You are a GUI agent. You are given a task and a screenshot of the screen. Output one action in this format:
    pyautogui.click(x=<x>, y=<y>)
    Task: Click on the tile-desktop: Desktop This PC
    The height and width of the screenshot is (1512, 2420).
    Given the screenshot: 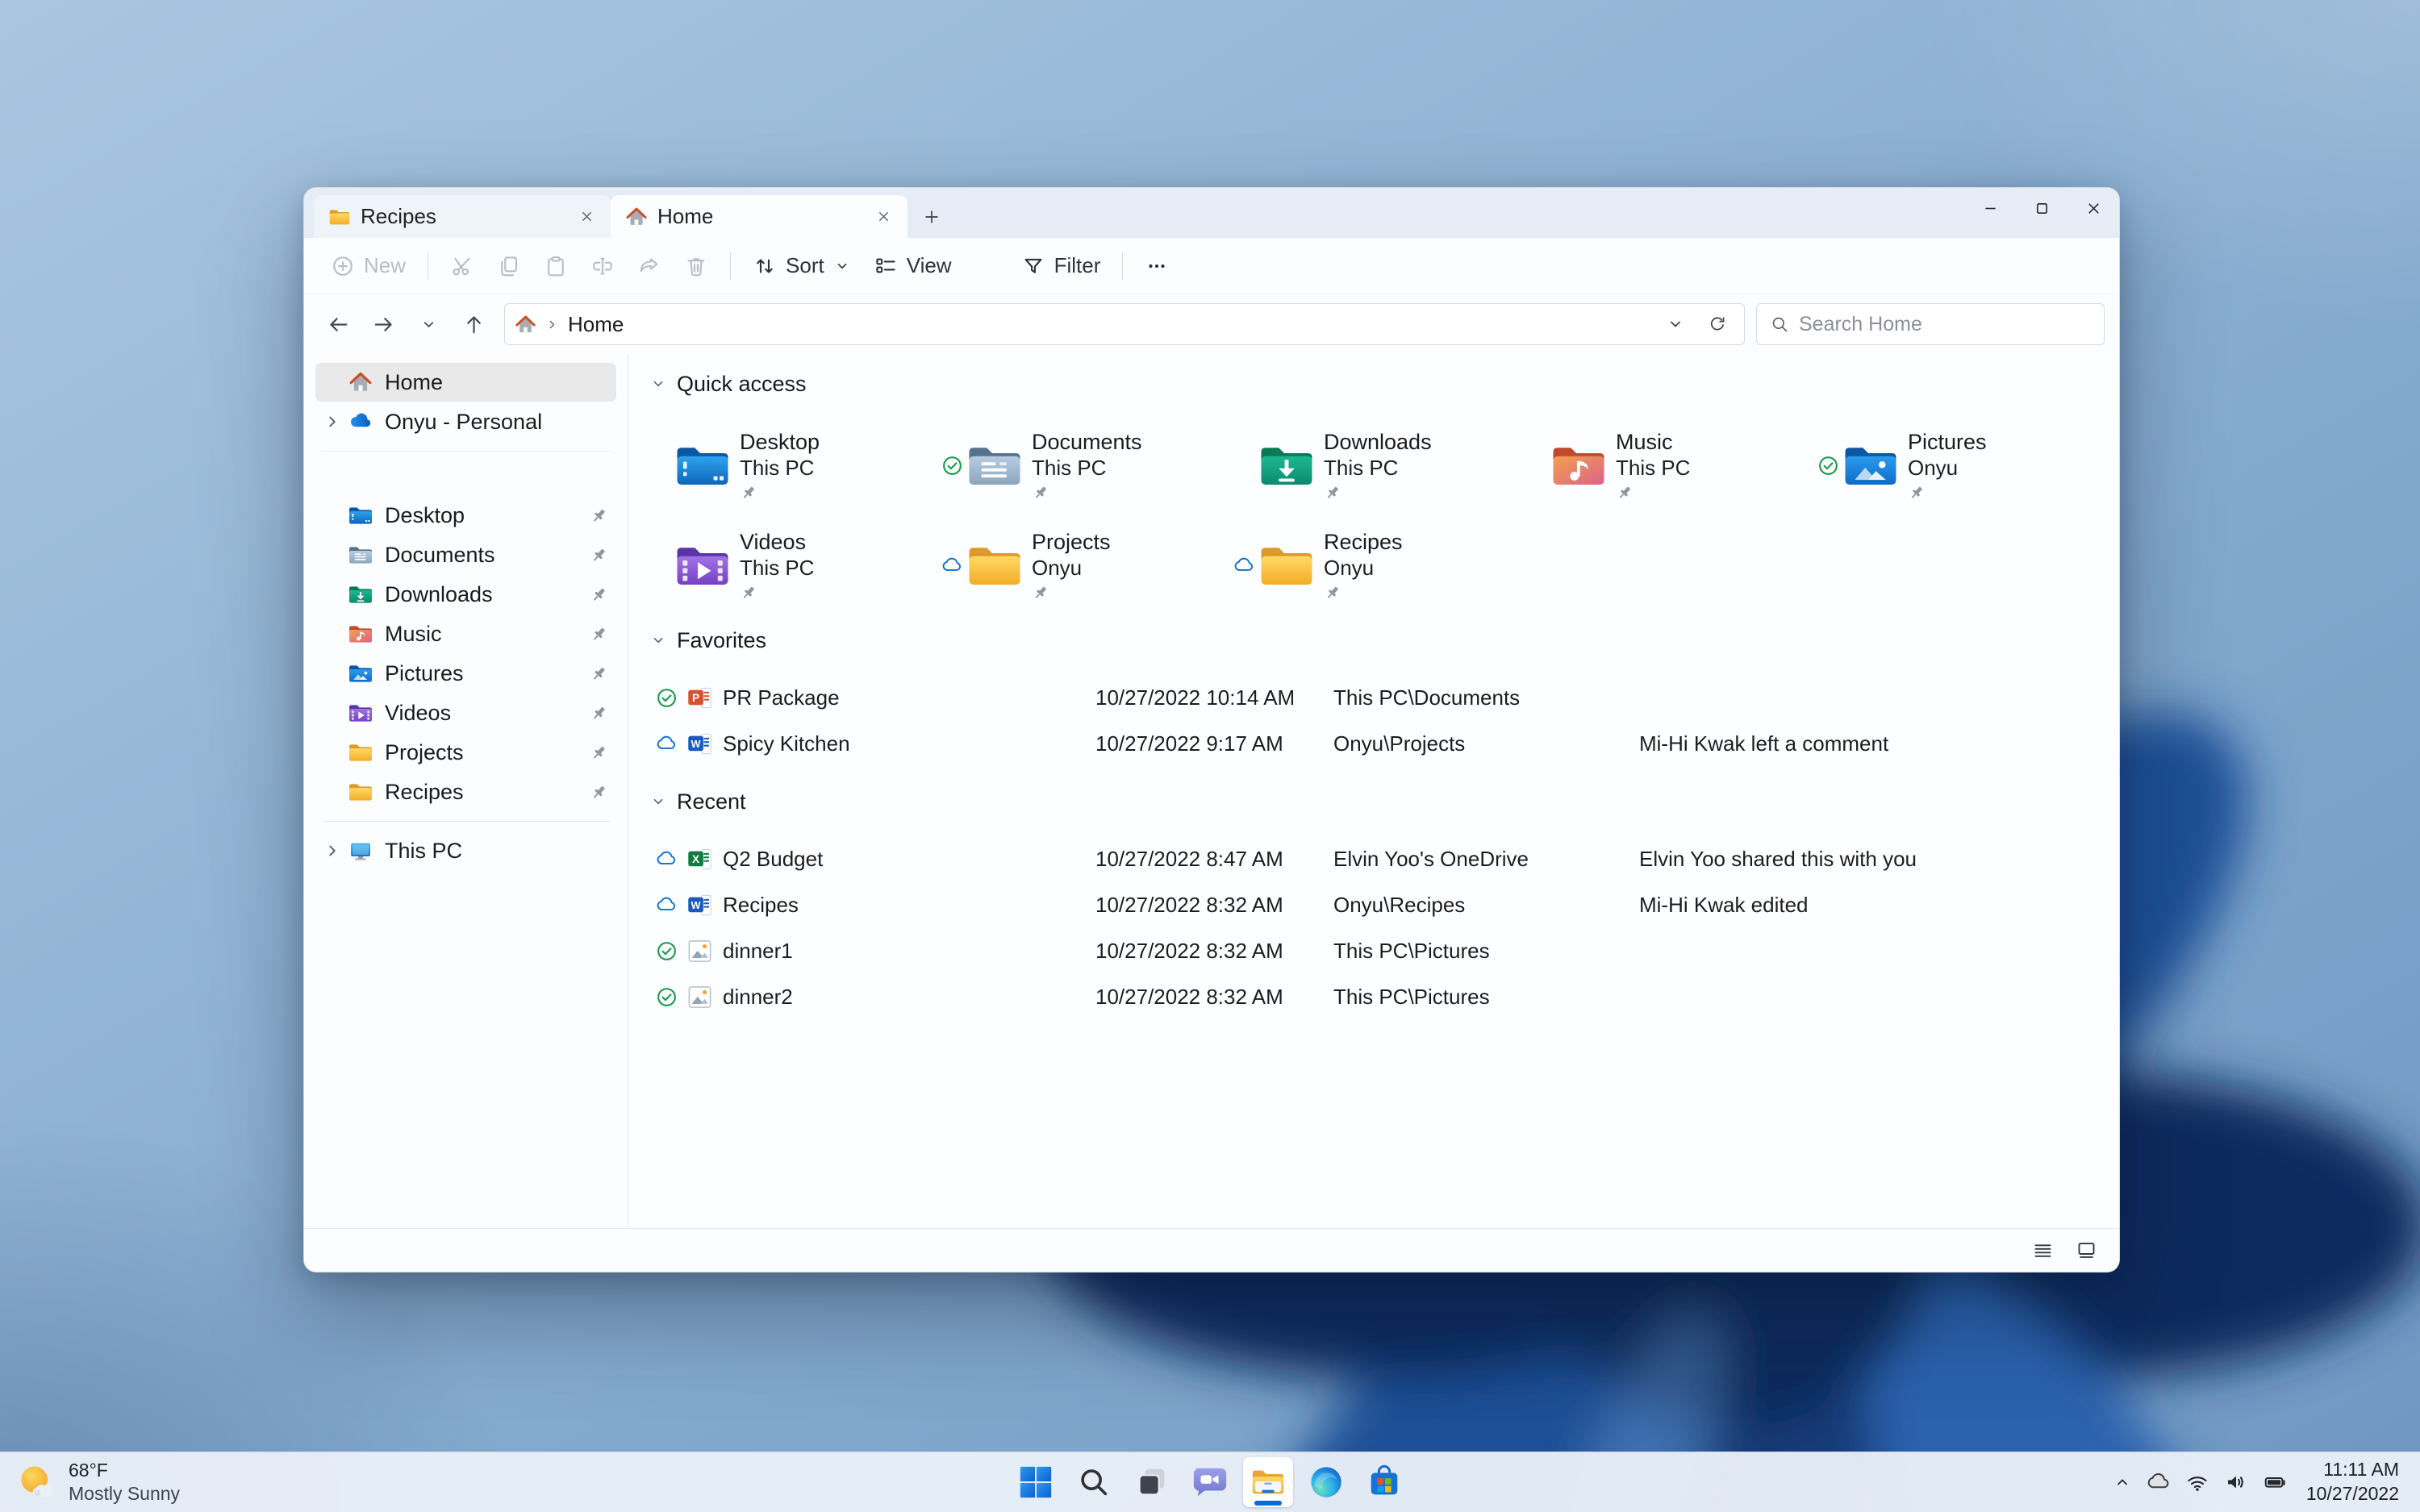 What is the action you would take?
    pyautogui.click(x=795, y=465)
    